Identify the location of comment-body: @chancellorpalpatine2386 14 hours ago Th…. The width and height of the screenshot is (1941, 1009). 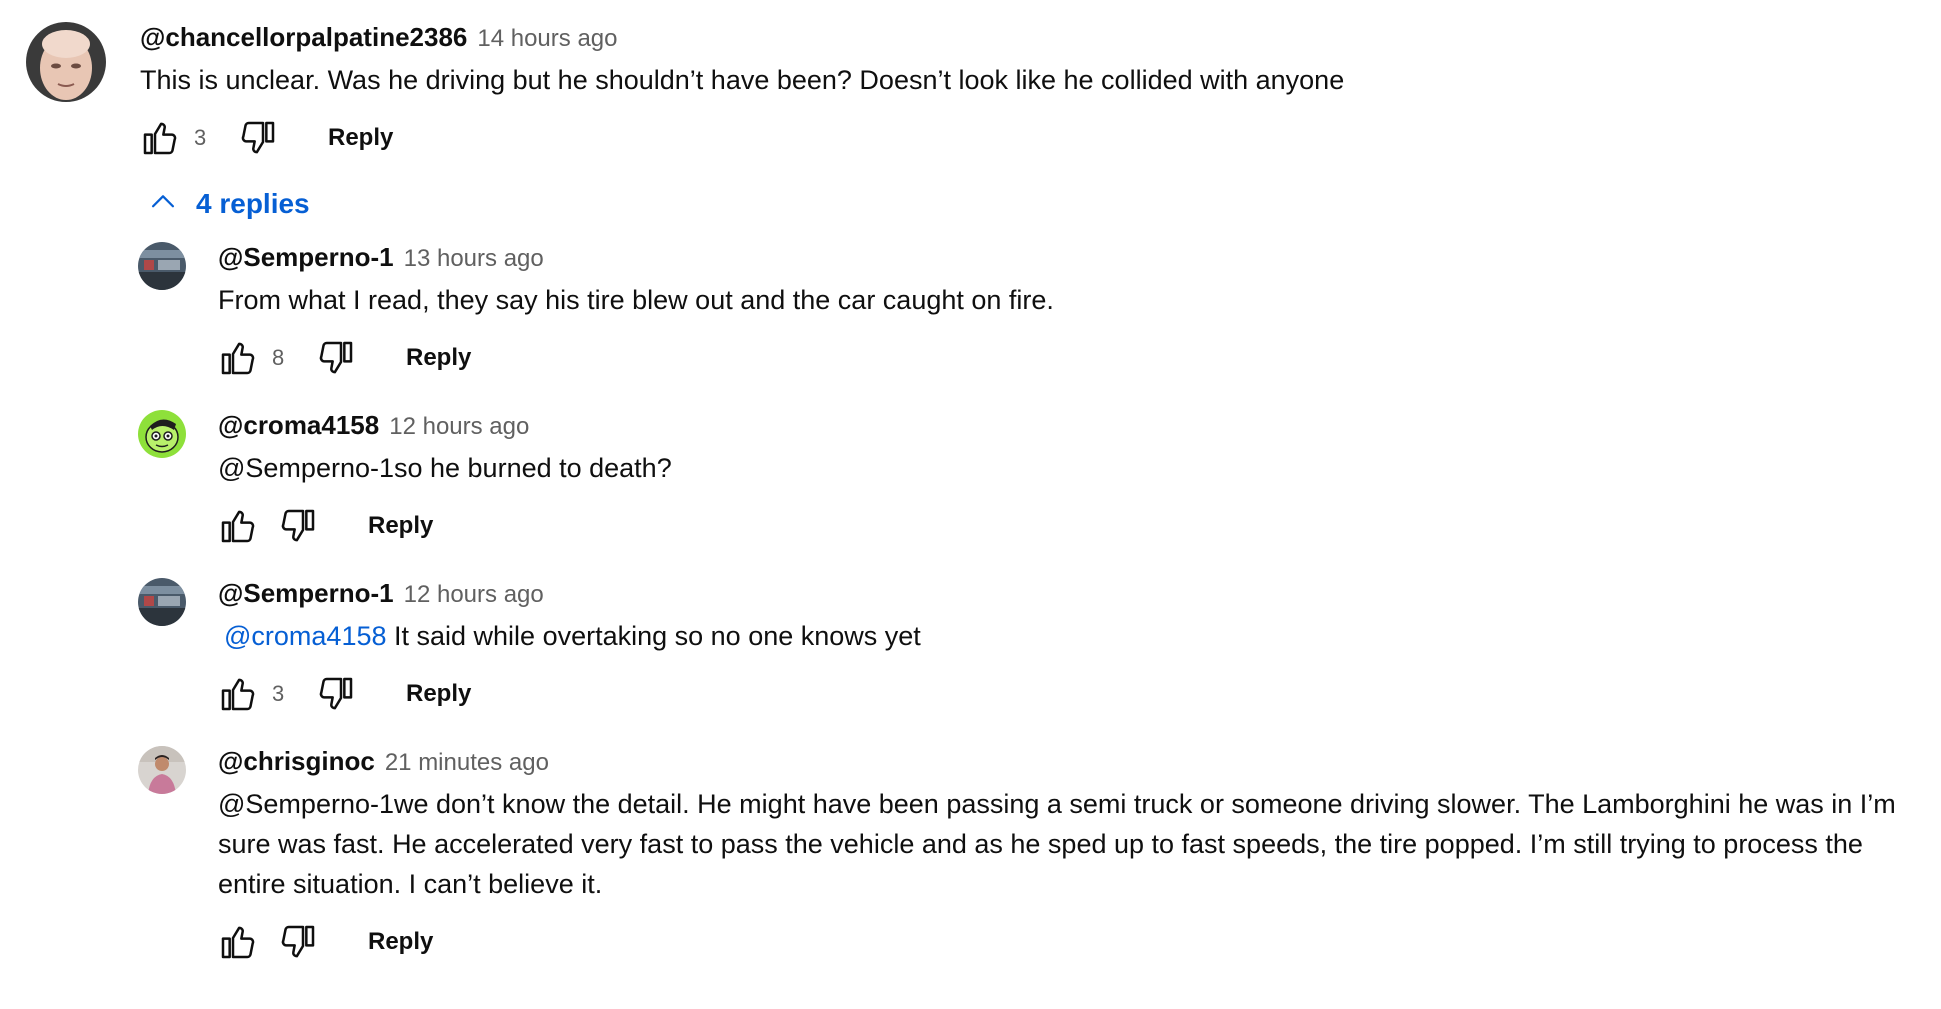
(1033, 93).